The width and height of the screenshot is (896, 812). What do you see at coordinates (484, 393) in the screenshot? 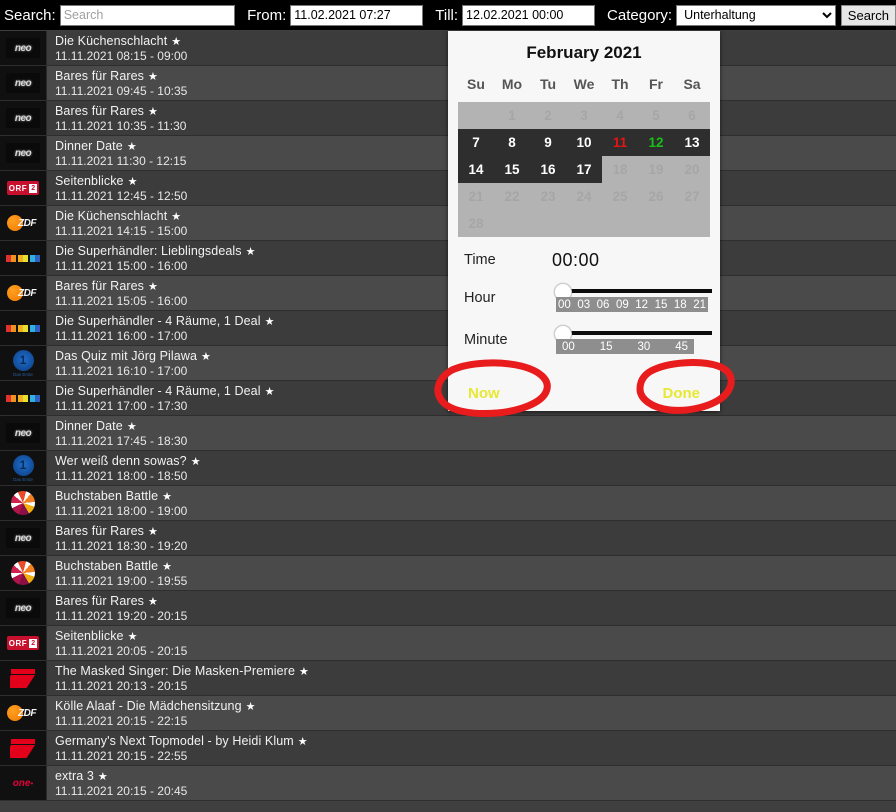
I see `now-button: Now` at bounding box center [484, 393].